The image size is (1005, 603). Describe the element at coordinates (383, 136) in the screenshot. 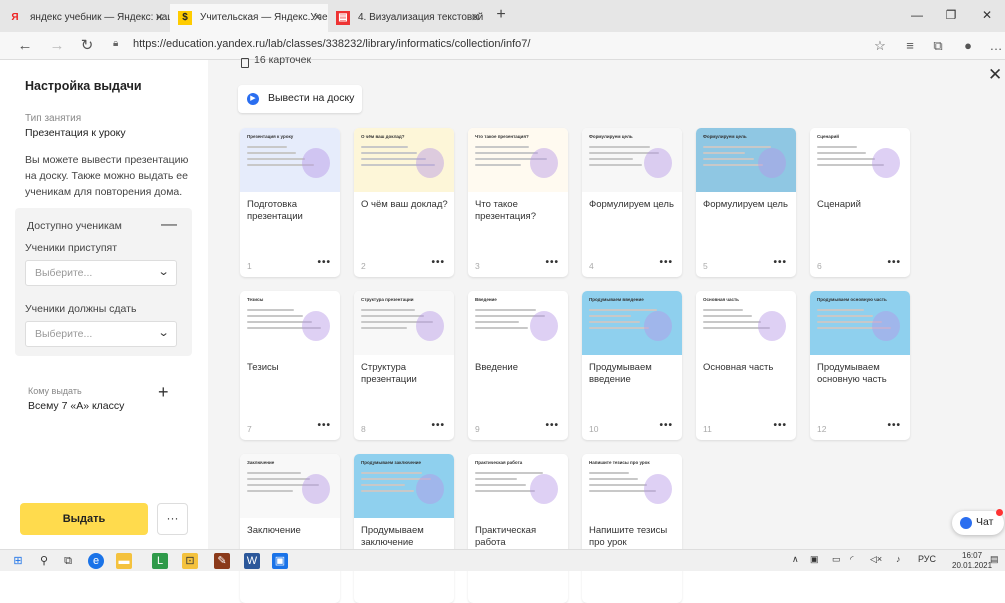

I see `card-preview-title: О чём ваш доклад?` at that location.